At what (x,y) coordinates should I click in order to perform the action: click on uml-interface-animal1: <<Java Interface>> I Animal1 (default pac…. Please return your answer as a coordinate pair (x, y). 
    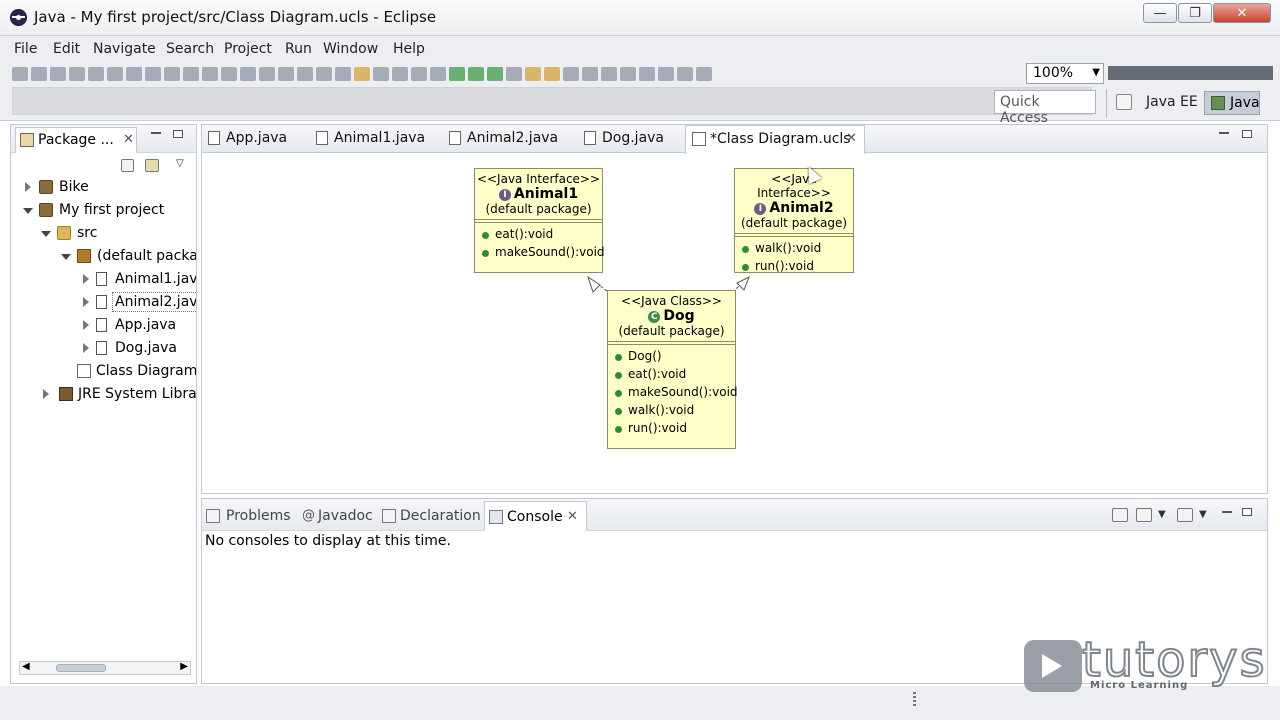
    Looking at the image, I should click on (539, 220).